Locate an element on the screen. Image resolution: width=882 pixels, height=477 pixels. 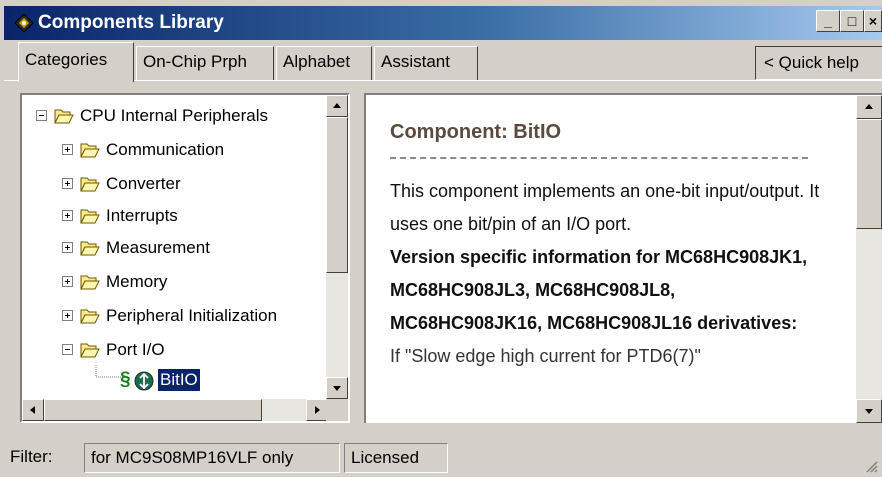
arrow-right-icon is located at coordinates (317, 410).